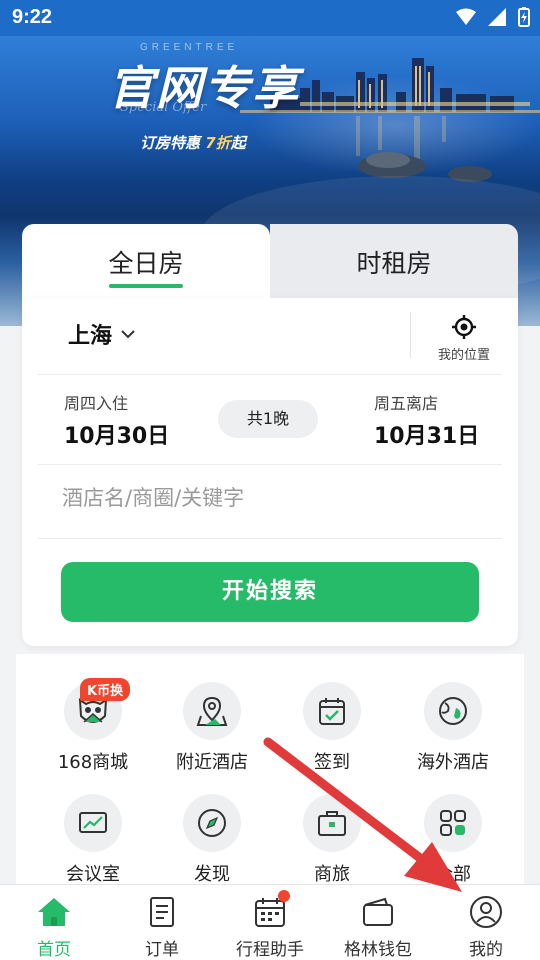 This screenshot has width=540, height=960. I want to click on my-location-label: 我的位置, so click(463, 355).